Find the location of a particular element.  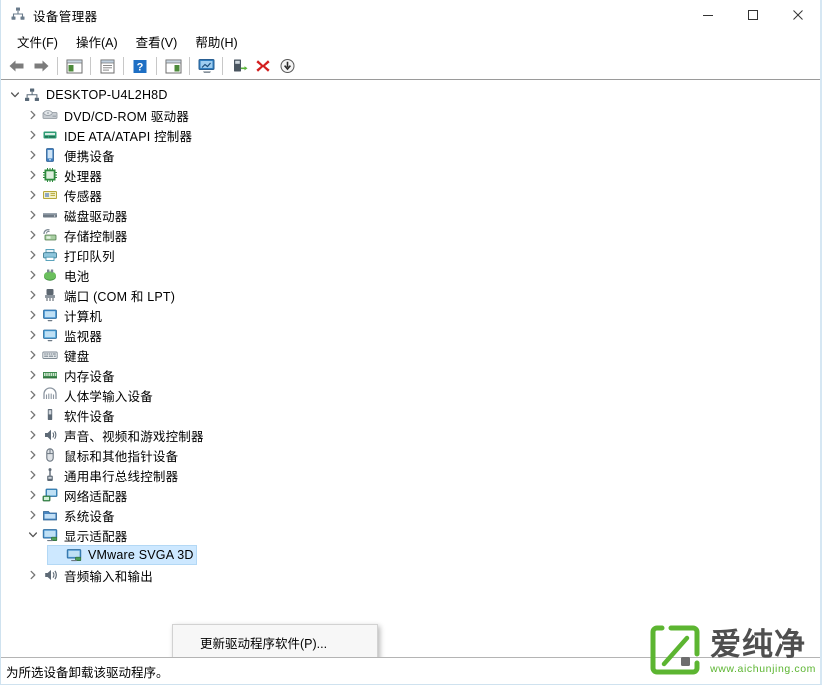

status-bar: 为所选设备卸载该驱动程序。 is located at coordinates (410, 671).